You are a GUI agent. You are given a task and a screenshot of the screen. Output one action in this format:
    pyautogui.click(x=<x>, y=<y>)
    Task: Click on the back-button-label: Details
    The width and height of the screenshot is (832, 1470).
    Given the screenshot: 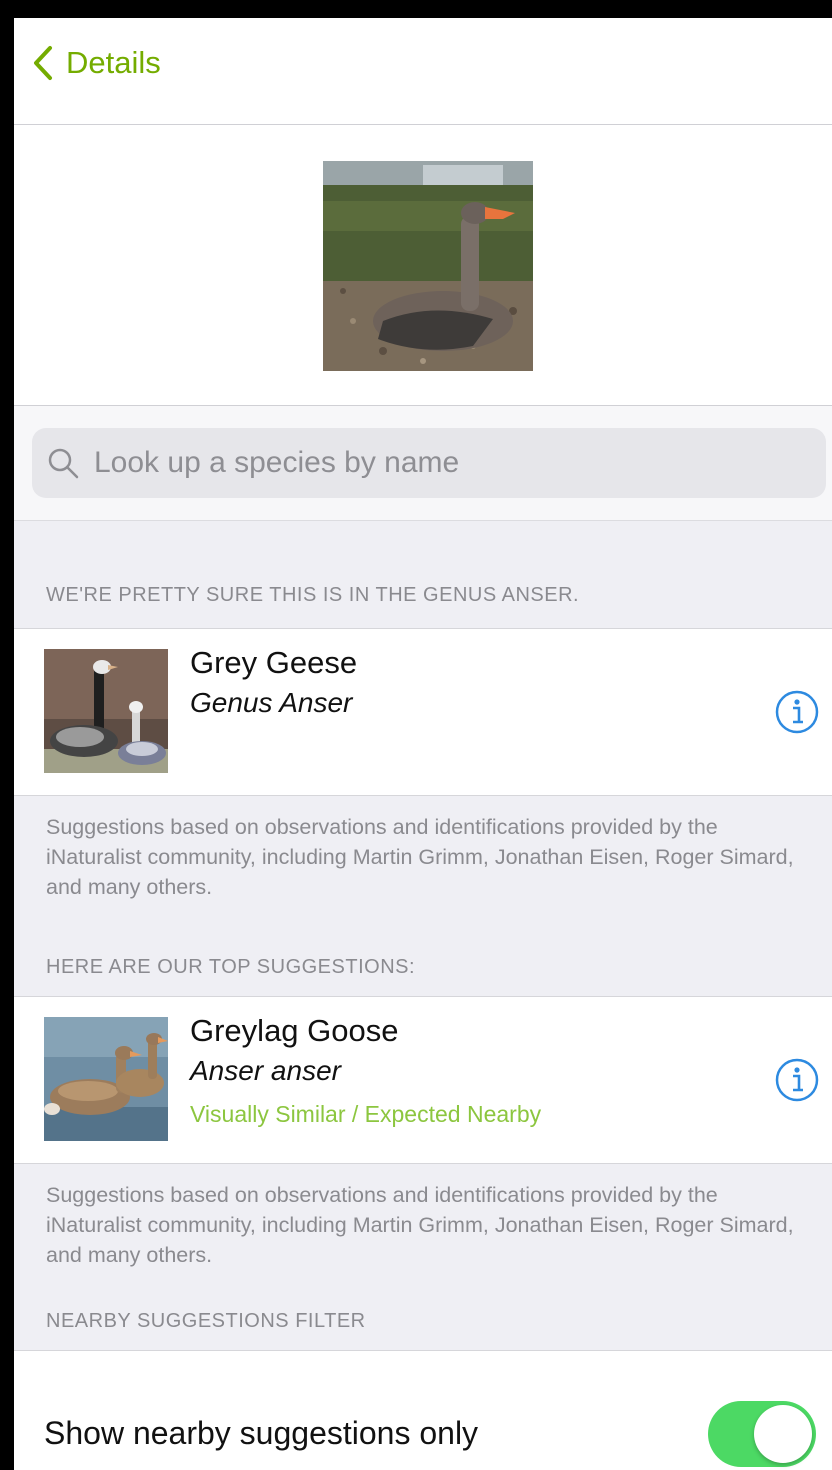 What is the action you would take?
    pyautogui.click(x=113, y=62)
    